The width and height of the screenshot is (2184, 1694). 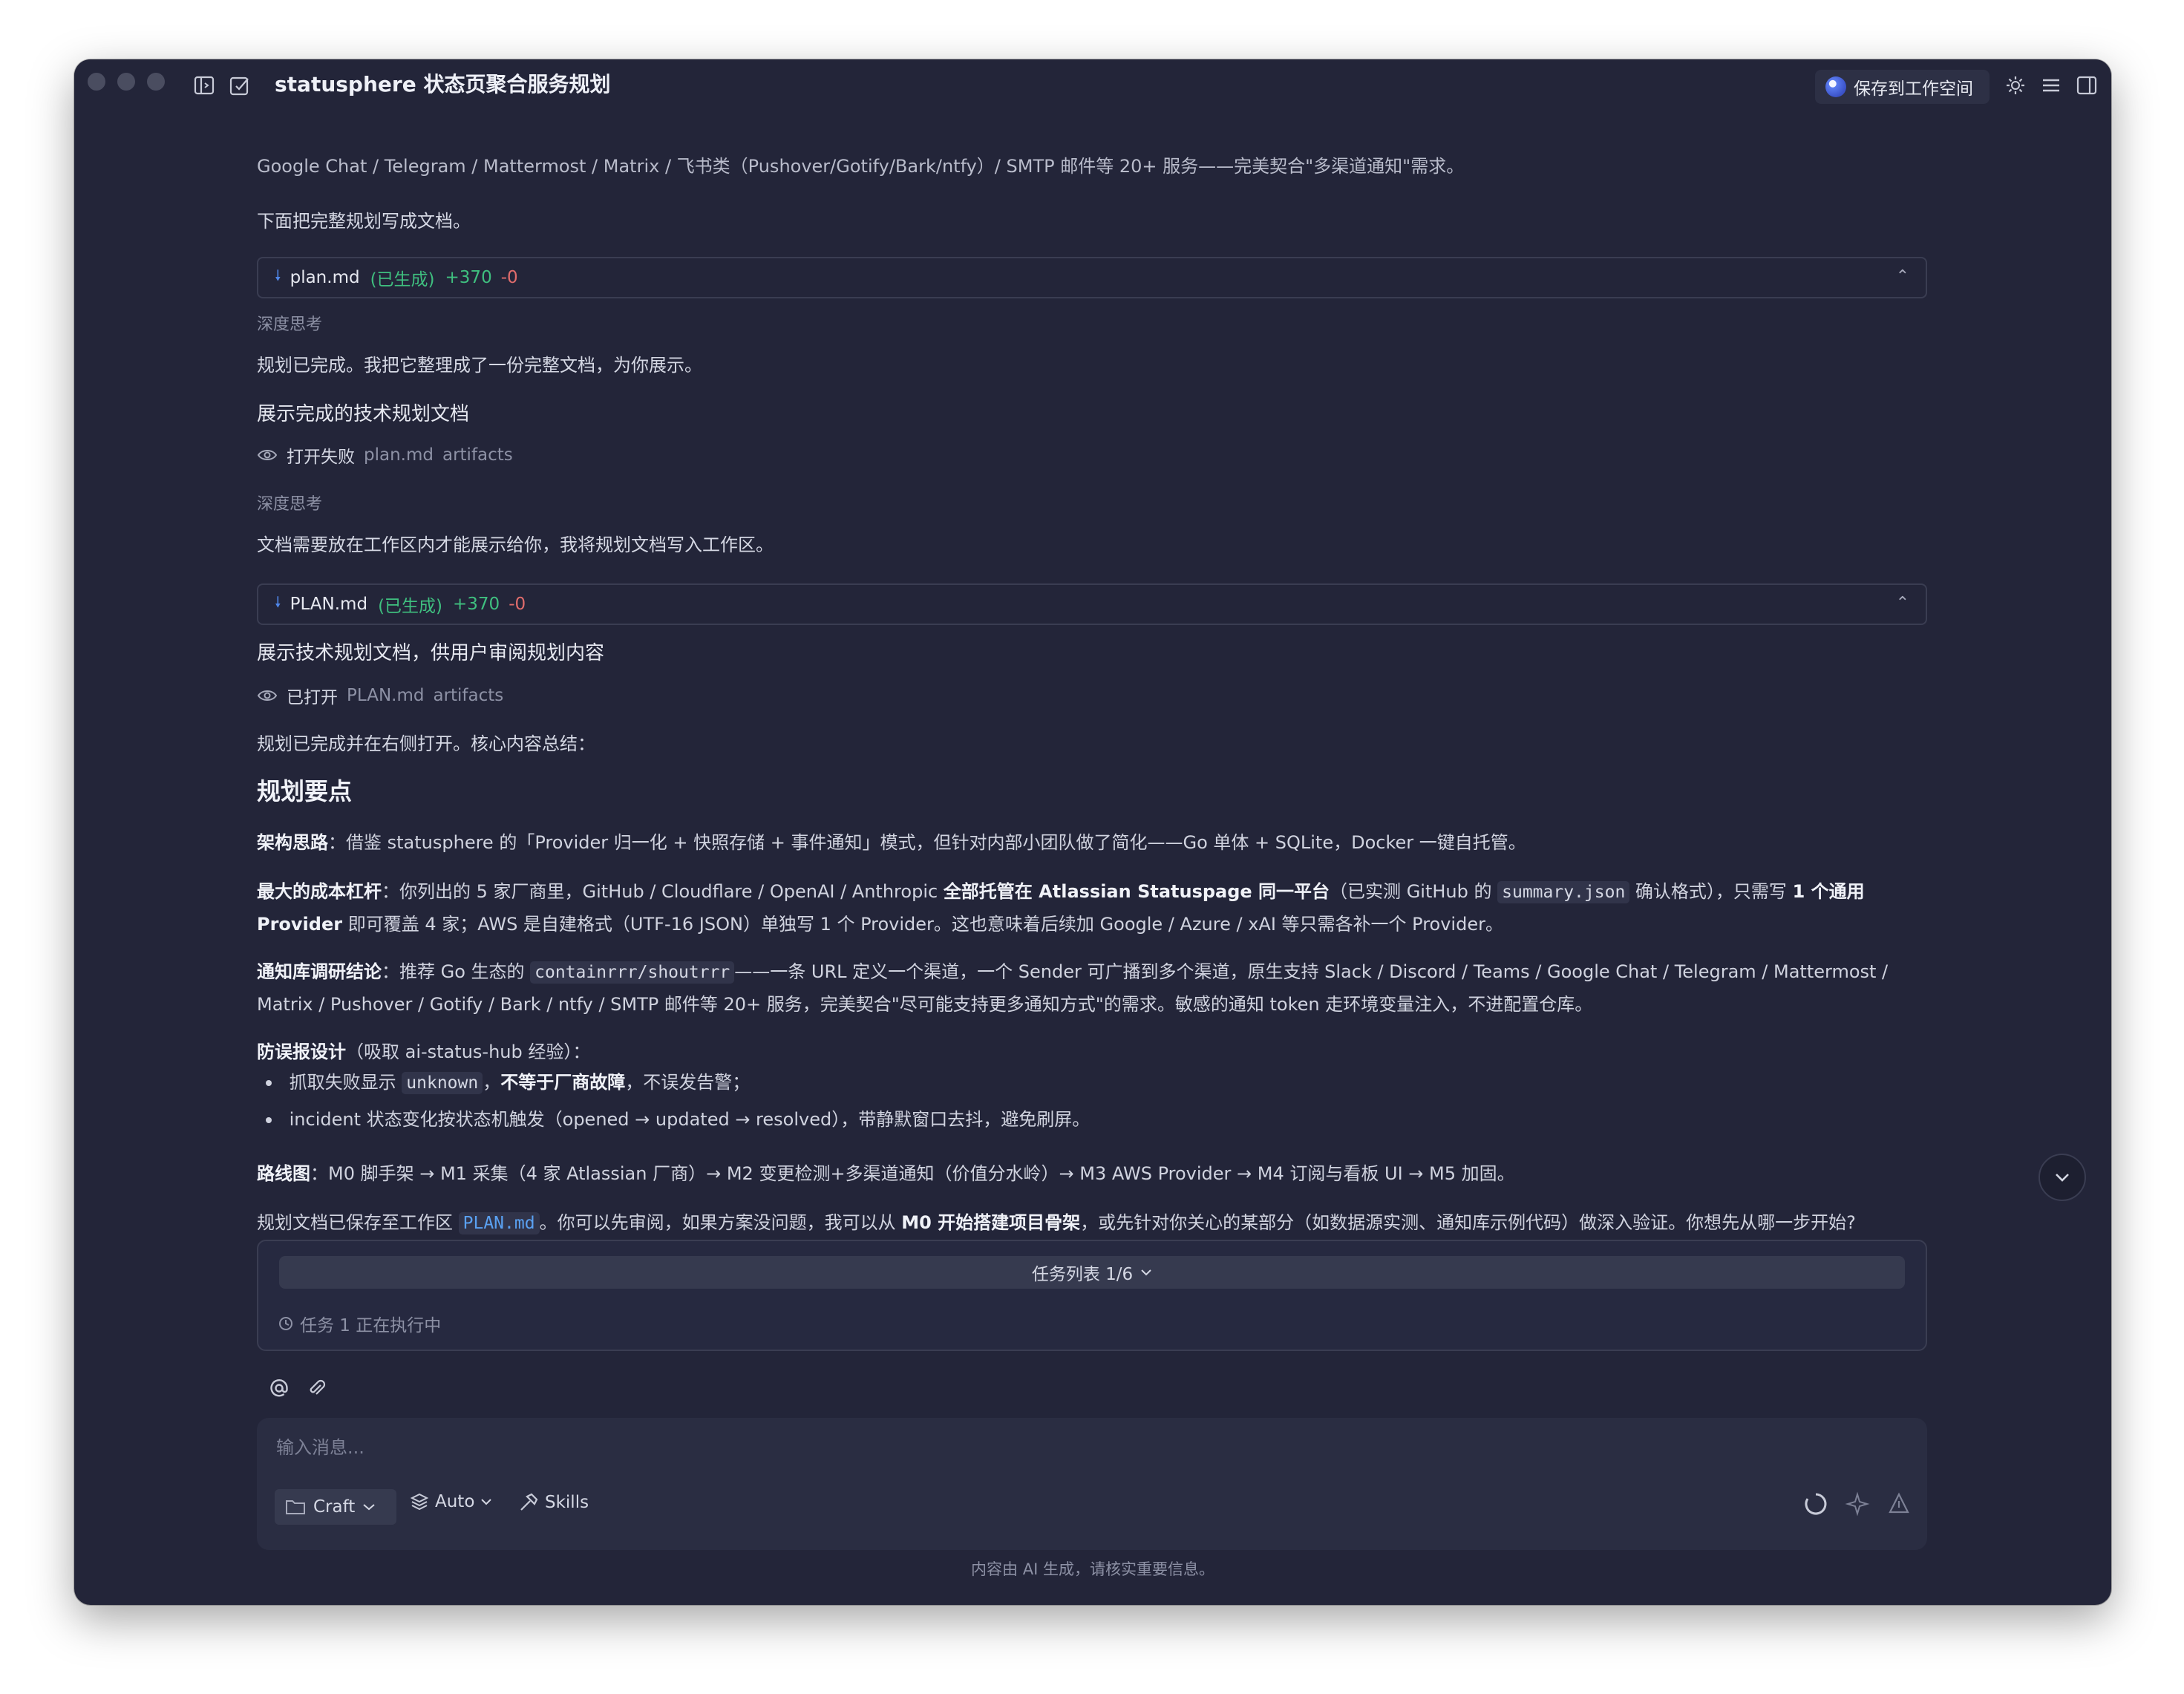 What do you see at coordinates (283, 1173) in the screenshot?
I see `roadmap-label: 路线图` at bounding box center [283, 1173].